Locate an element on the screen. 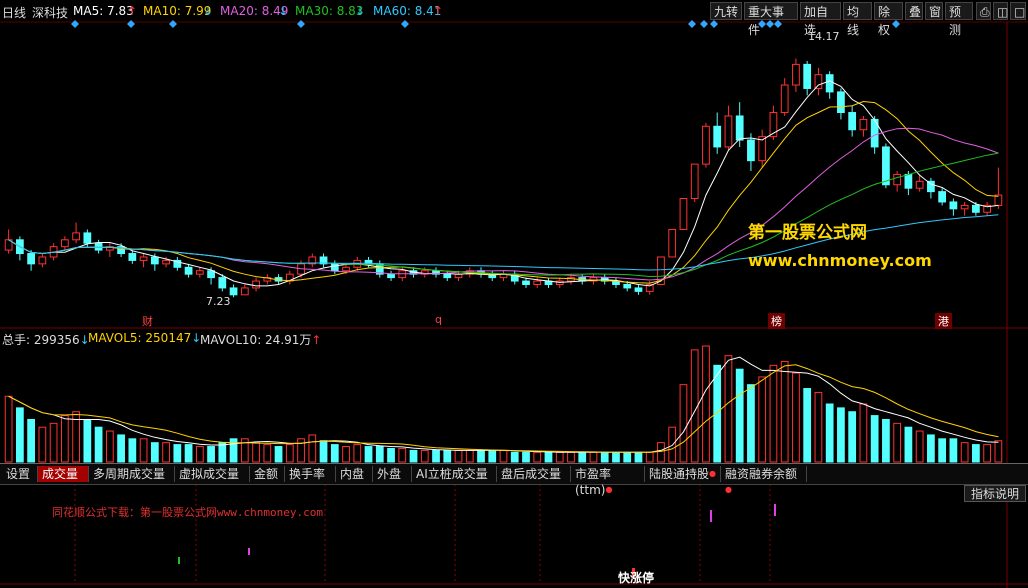 The width and height of the screenshot is (1028, 588). tab-5: 换手率 is located at coordinates (310, 474).